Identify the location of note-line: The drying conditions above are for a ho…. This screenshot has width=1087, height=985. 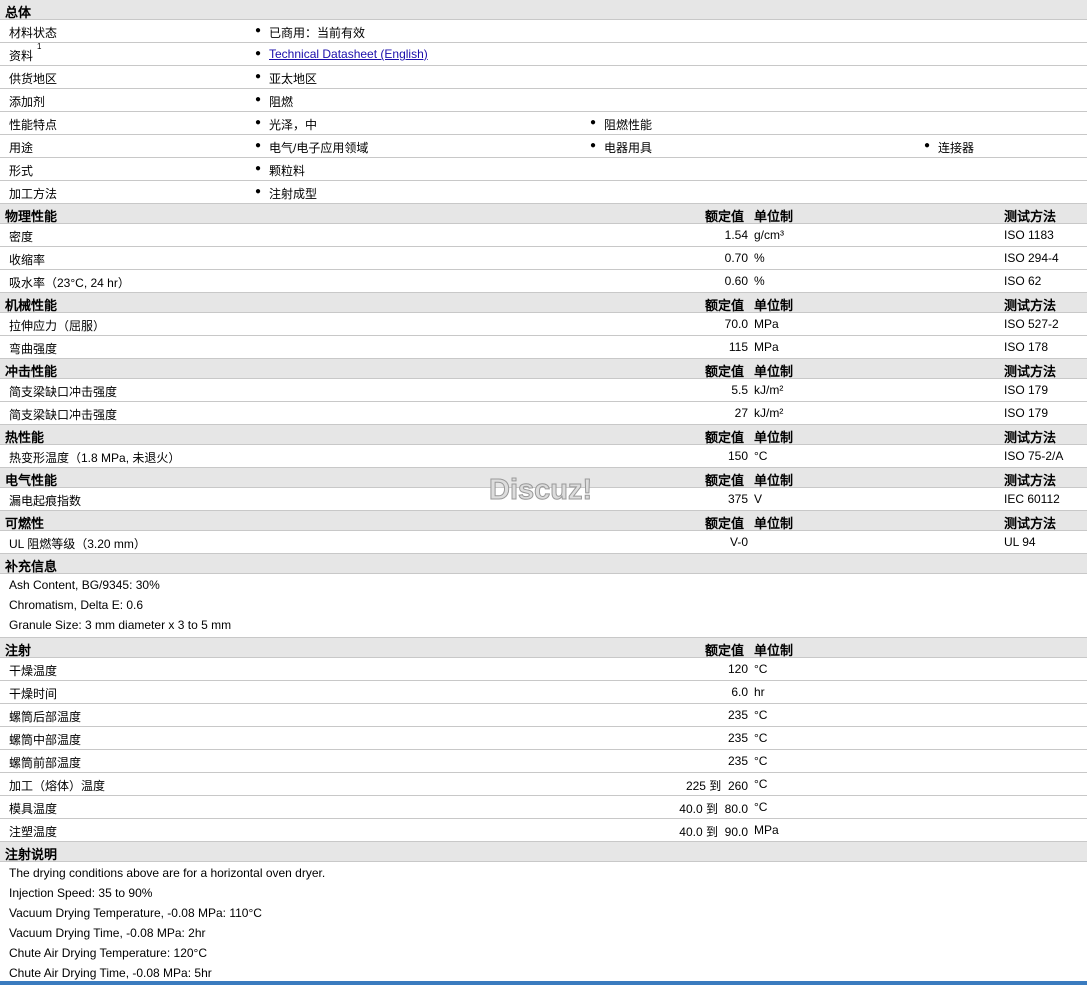
(543, 872).